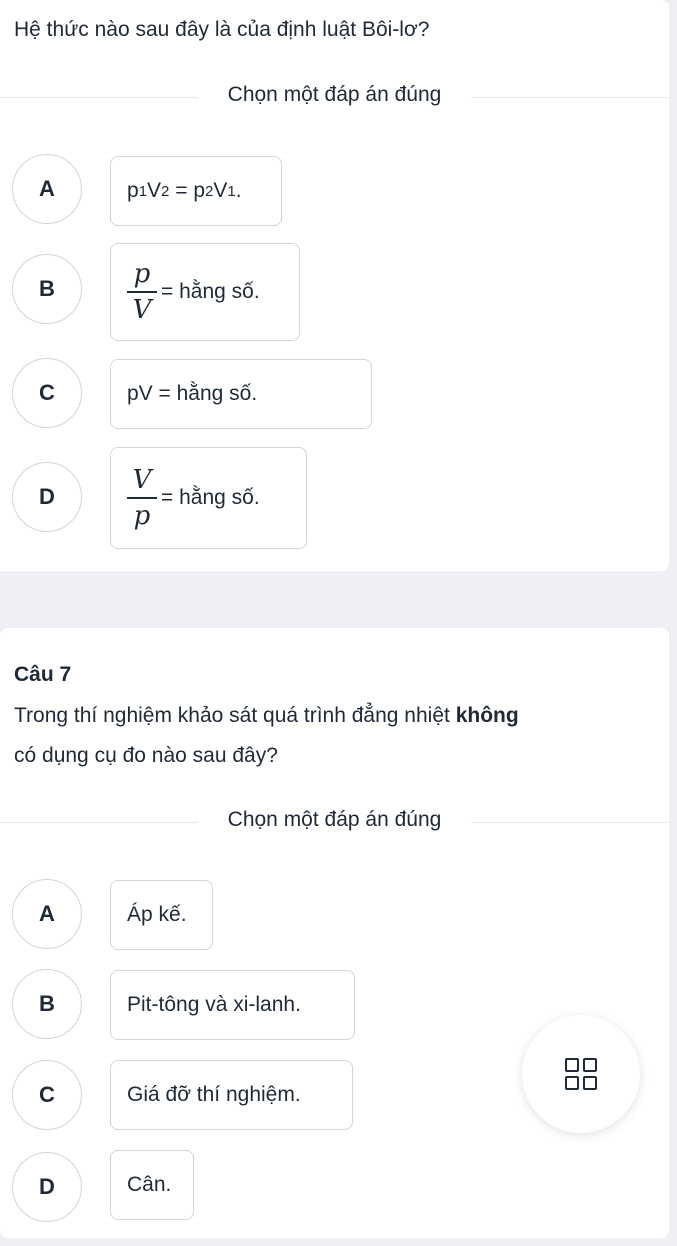 The height and width of the screenshot is (1246, 677). What do you see at coordinates (181, 190) in the screenshot?
I see `formula-text: =` at bounding box center [181, 190].